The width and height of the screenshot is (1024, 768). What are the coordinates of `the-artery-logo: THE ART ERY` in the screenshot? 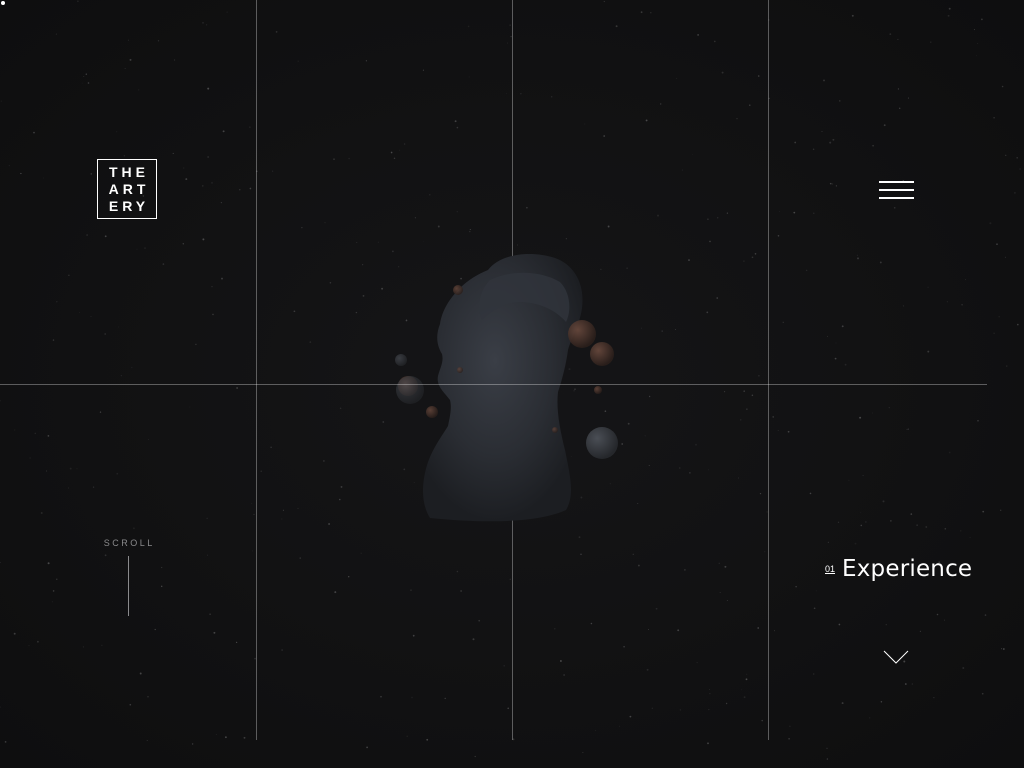 It's located at (127, 189).